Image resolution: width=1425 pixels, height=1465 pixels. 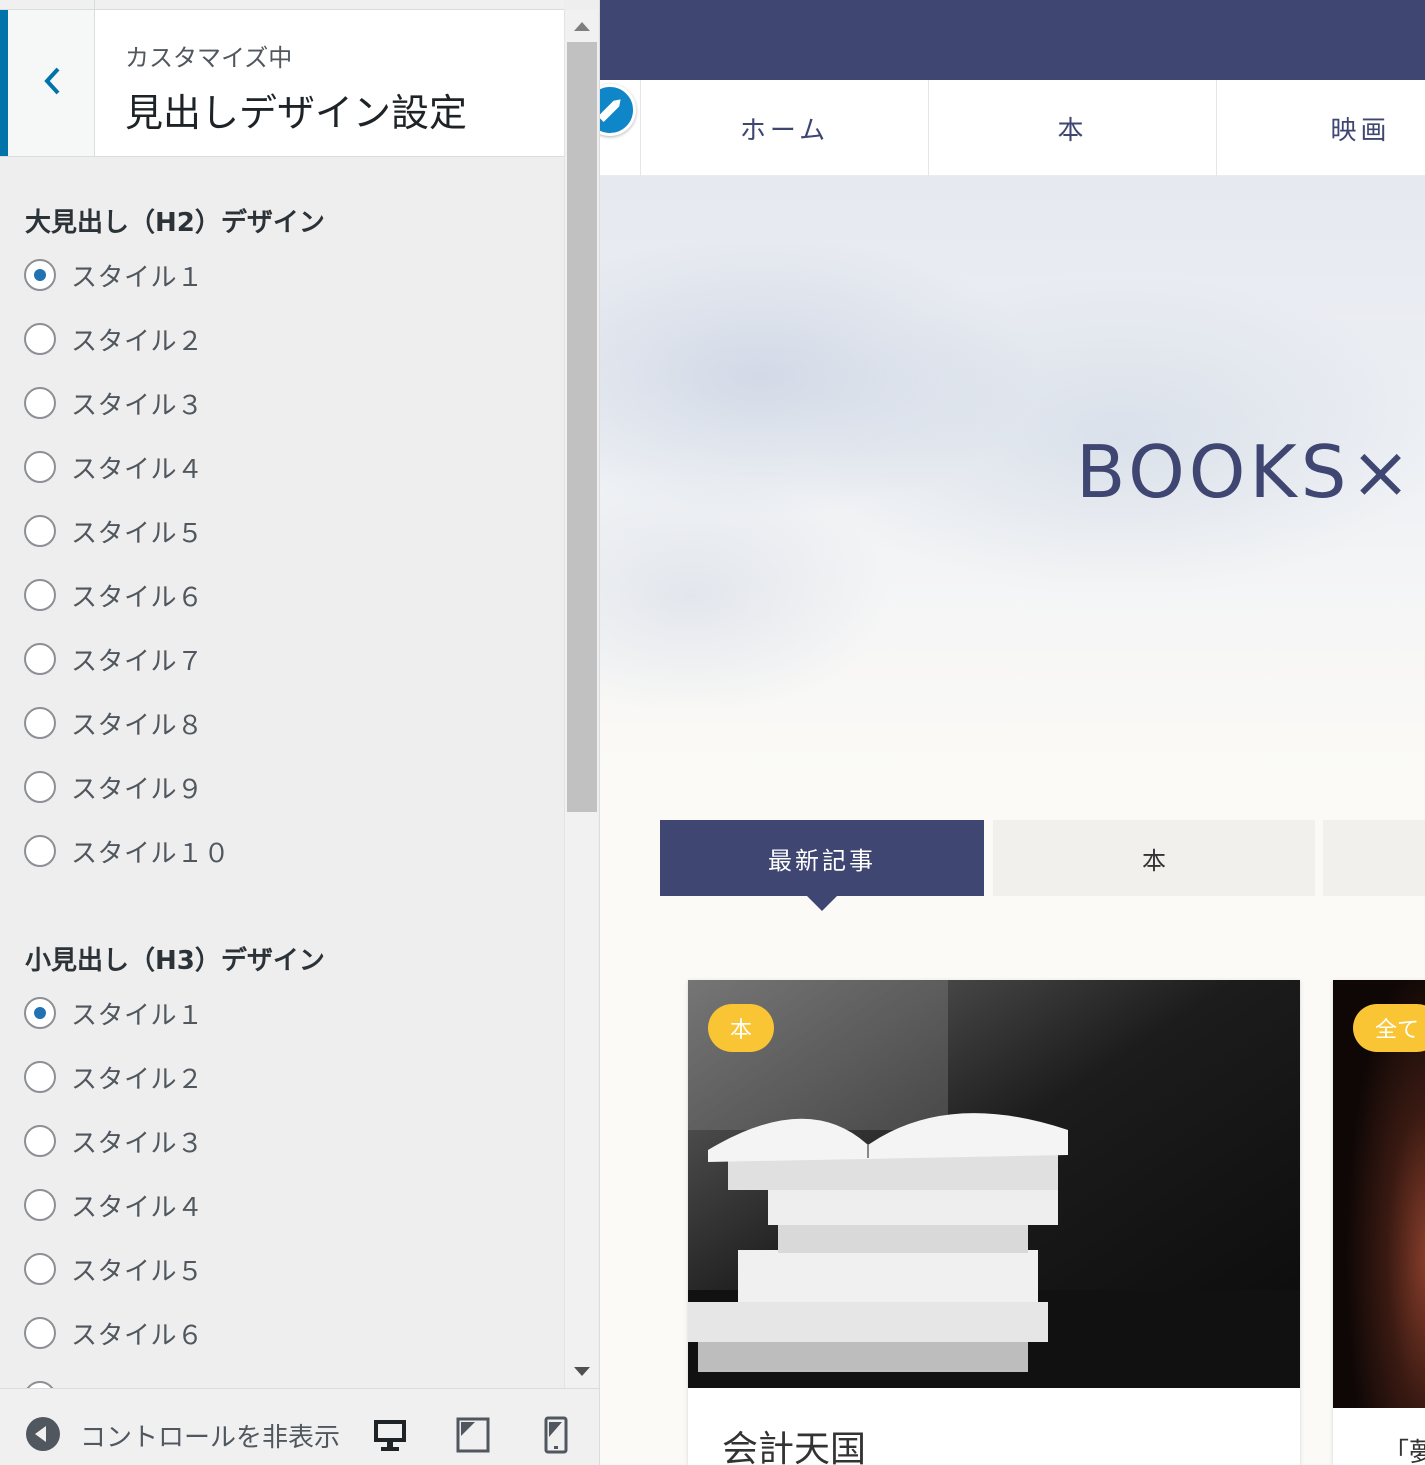 I want to click on pencil-icon, so click(x=610, y=111).